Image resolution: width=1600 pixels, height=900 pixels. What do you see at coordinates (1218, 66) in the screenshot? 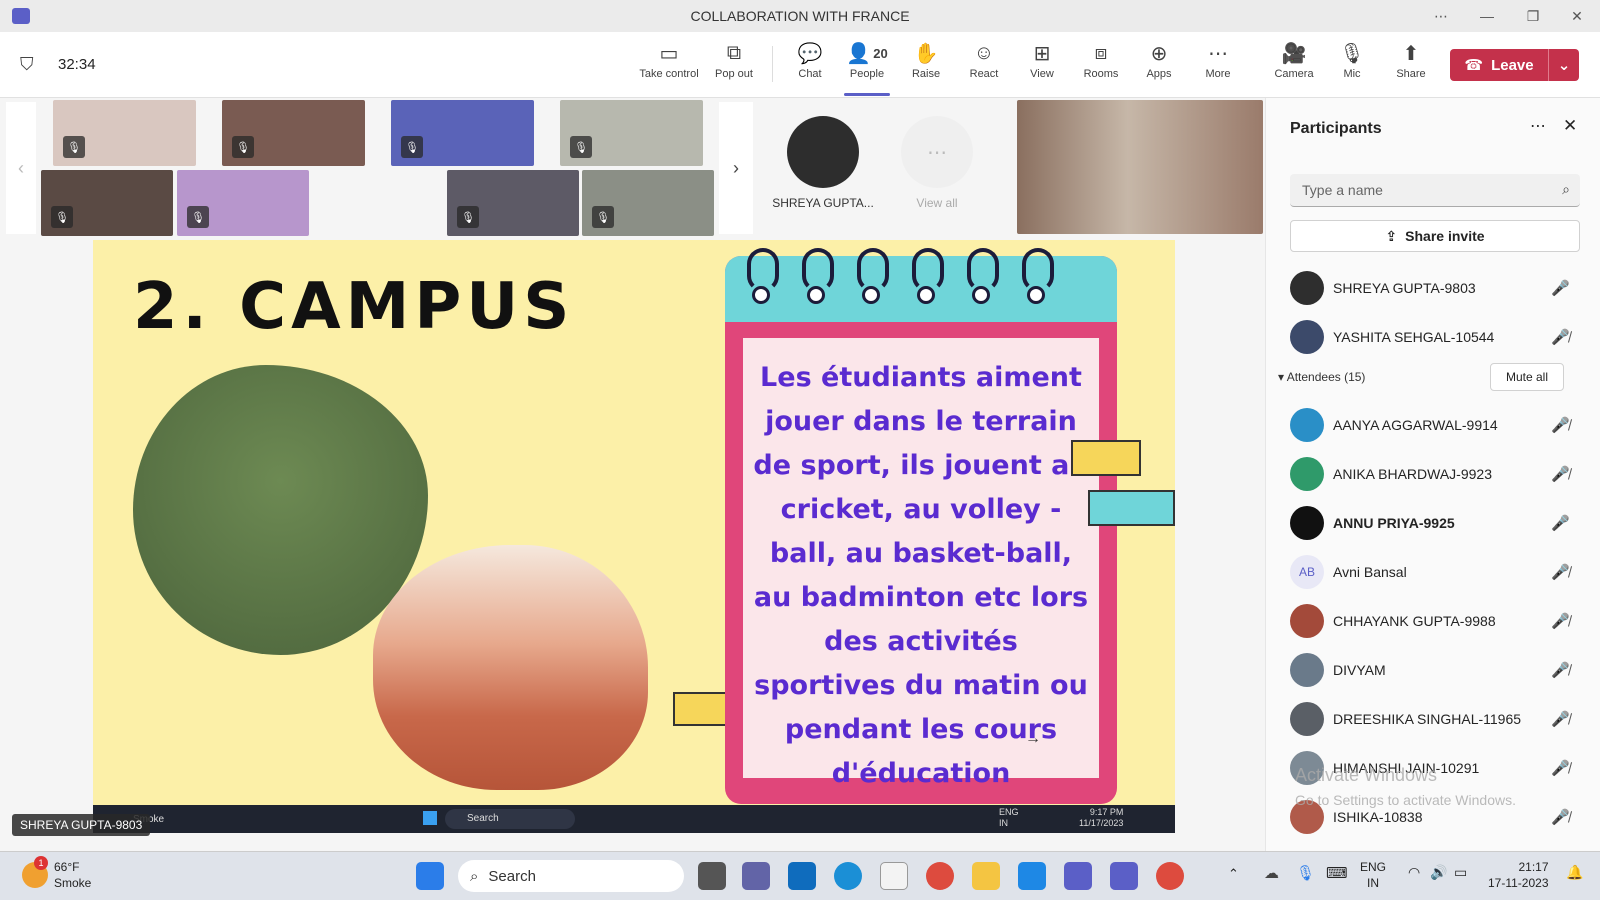
I see `more-button: ⋯ More` at bounding box center [1218, 66].